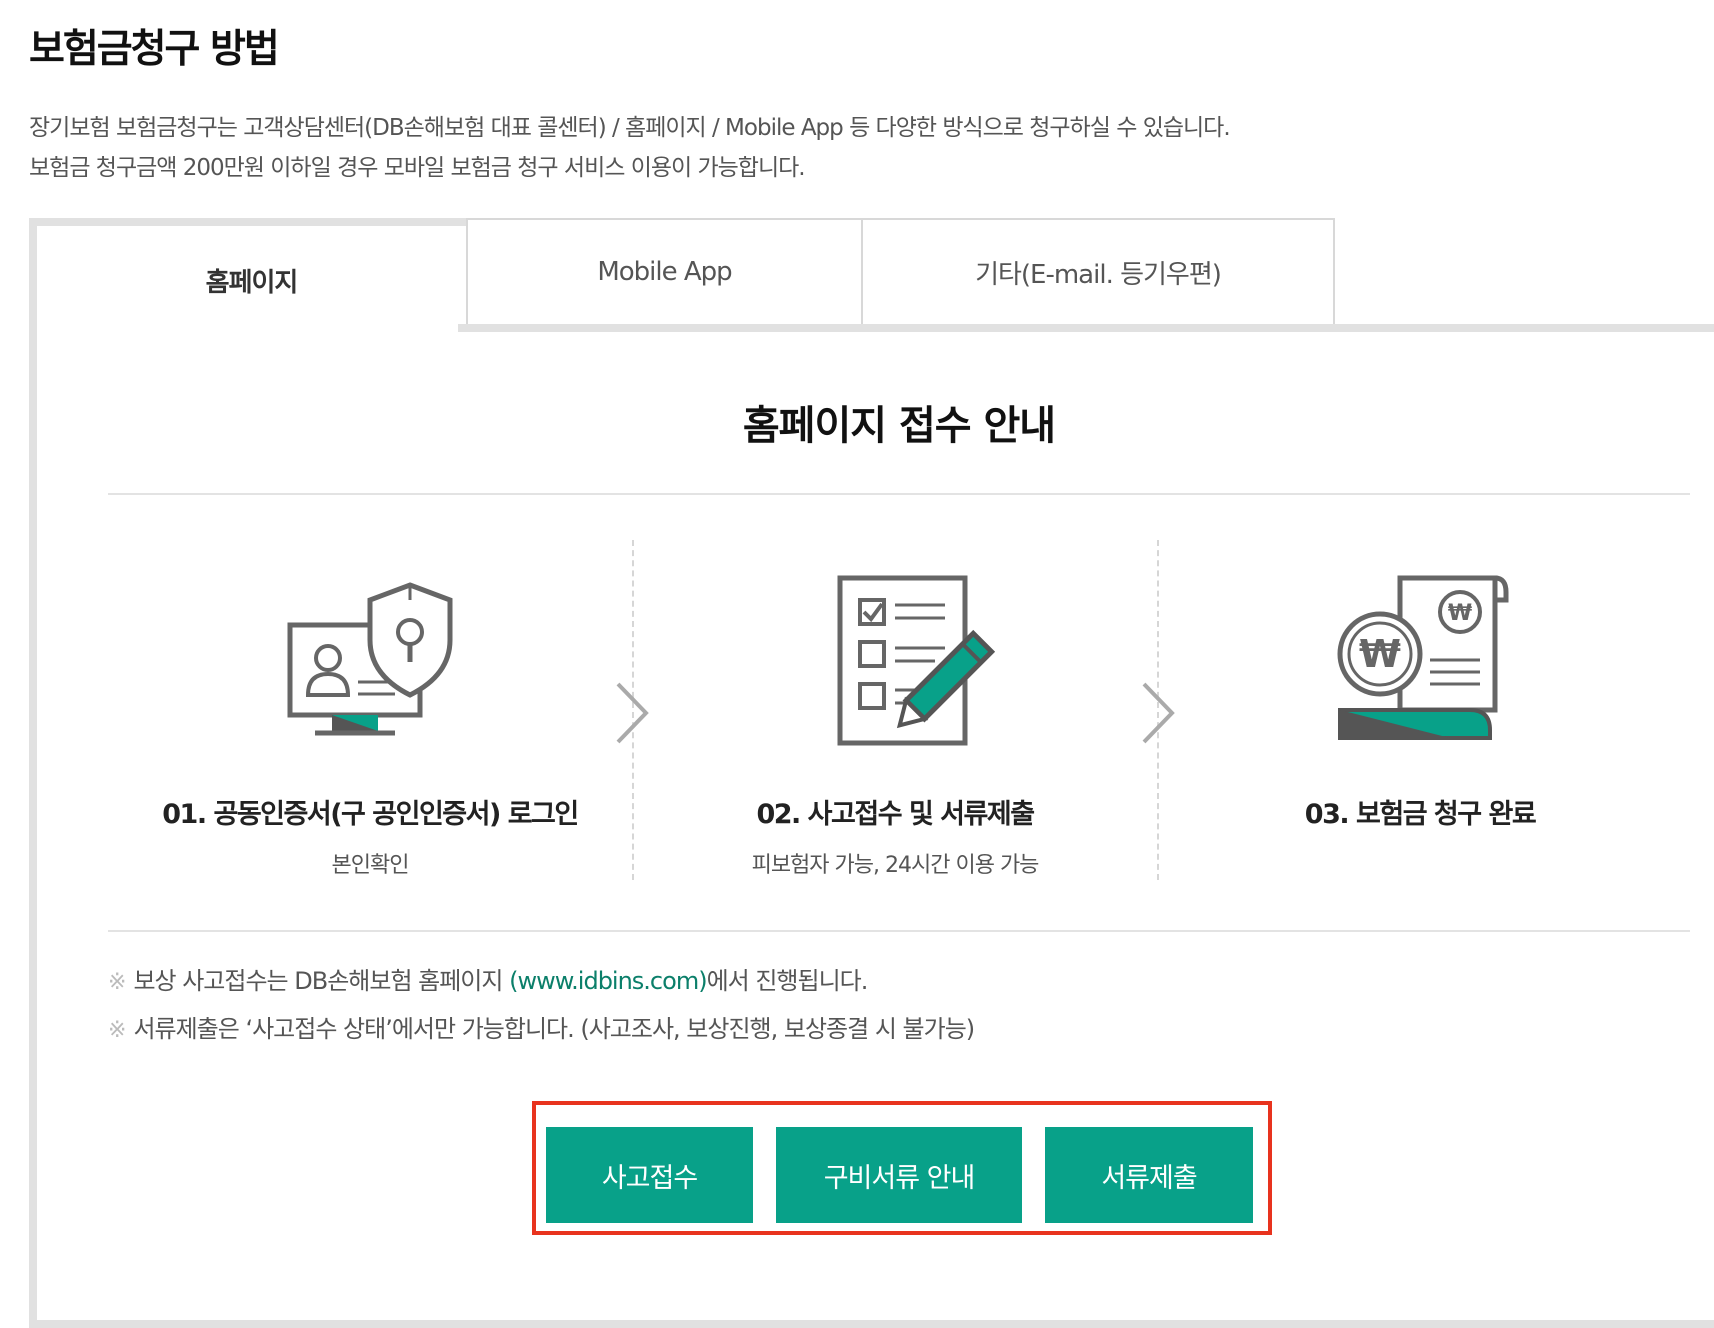 This screenshot has height=1328, width=1714. Describe the element at coordinates (321, 981) in the screenshot. I see `note-text: 보상 사고접수는 DB손해보험 홈페이지` at that location.